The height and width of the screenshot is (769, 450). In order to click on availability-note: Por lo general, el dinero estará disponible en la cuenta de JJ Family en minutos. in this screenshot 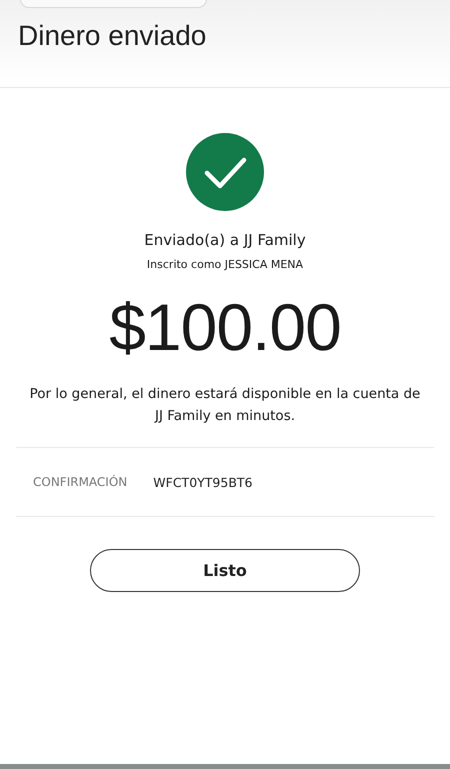, I will do `click(225, 405)`.